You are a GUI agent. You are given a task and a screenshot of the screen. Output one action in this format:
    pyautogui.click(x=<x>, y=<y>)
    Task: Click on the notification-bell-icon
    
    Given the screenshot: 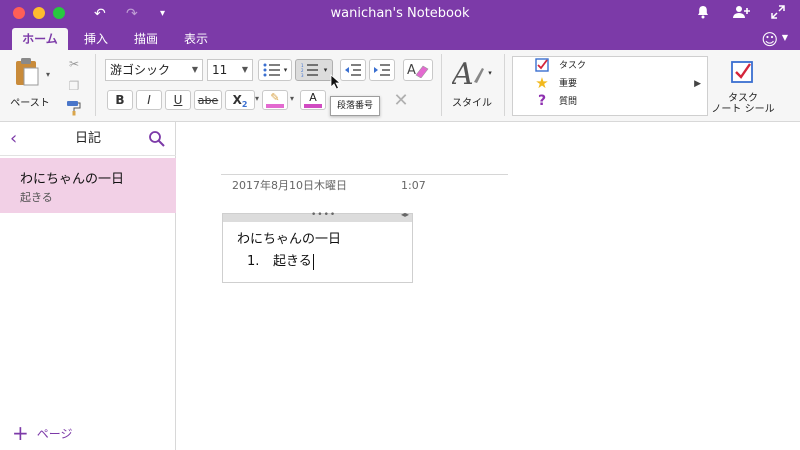 What is the action you would take?
    pyautogui.click(x=703, y=14)
    